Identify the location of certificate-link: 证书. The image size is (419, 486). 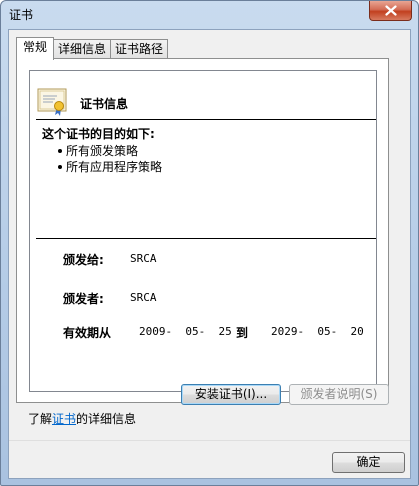
(64, 419).